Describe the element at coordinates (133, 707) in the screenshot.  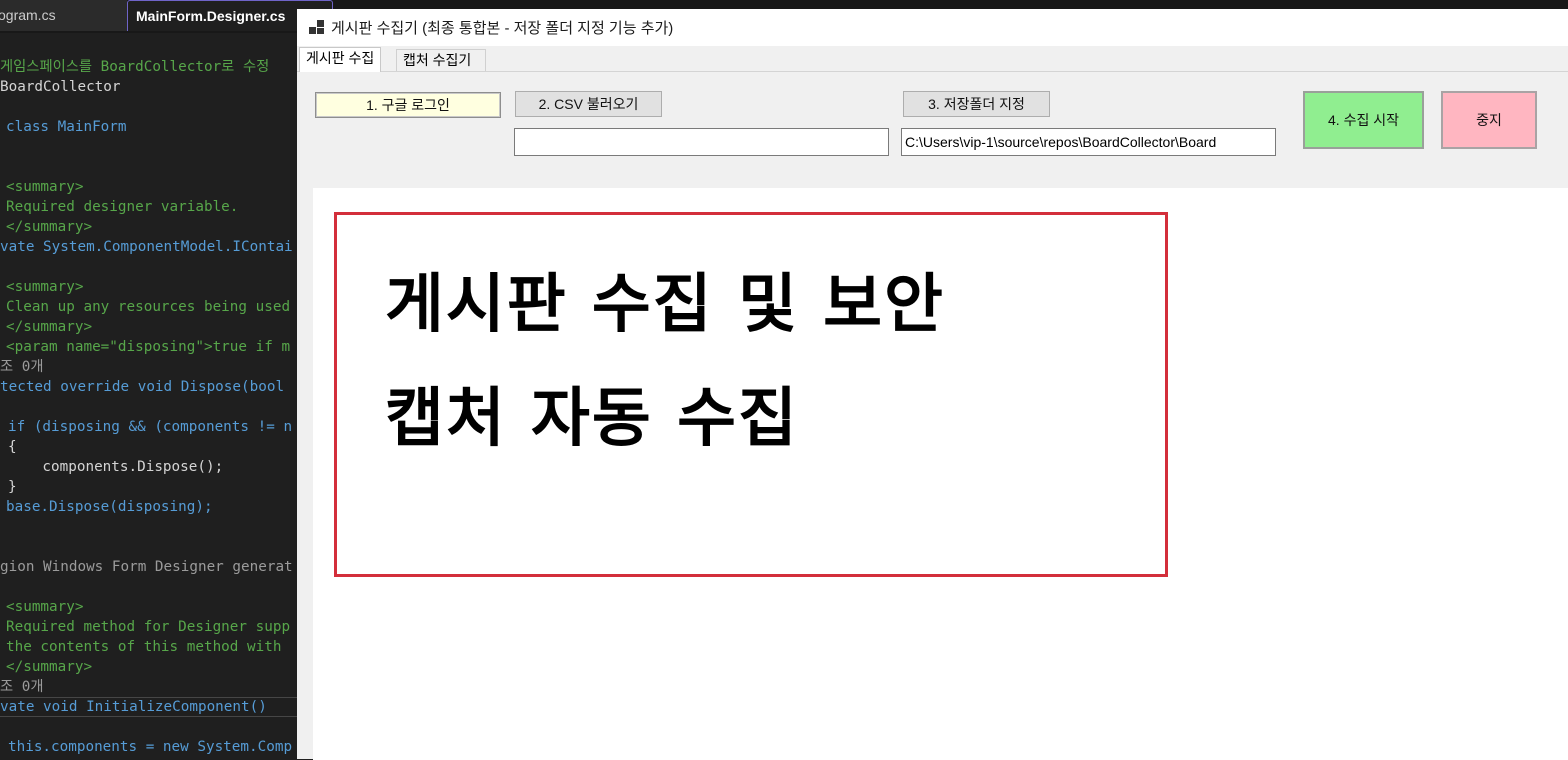
I see `code-line: vate void InitializeComponent()` at that location.